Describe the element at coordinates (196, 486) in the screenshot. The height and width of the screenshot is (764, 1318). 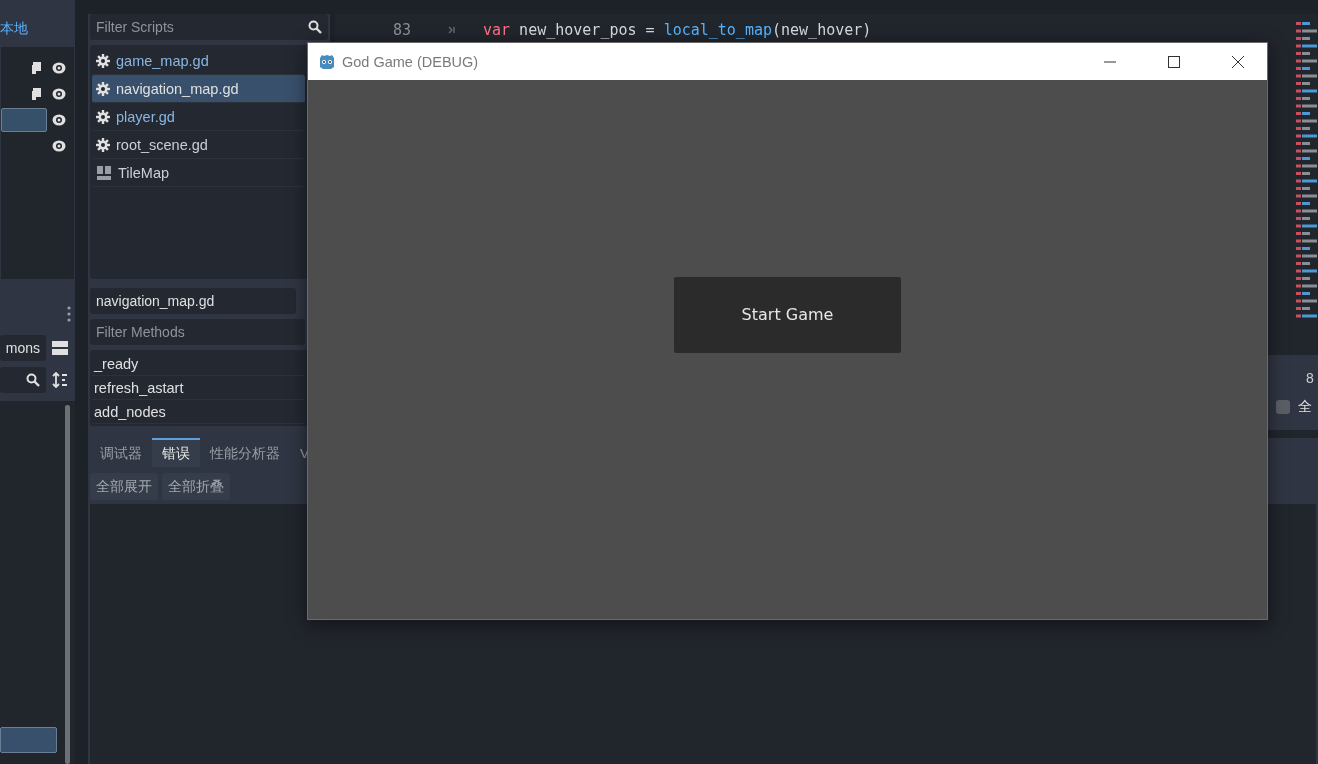
I see `toolbar-button: 全部折叠` at that location.